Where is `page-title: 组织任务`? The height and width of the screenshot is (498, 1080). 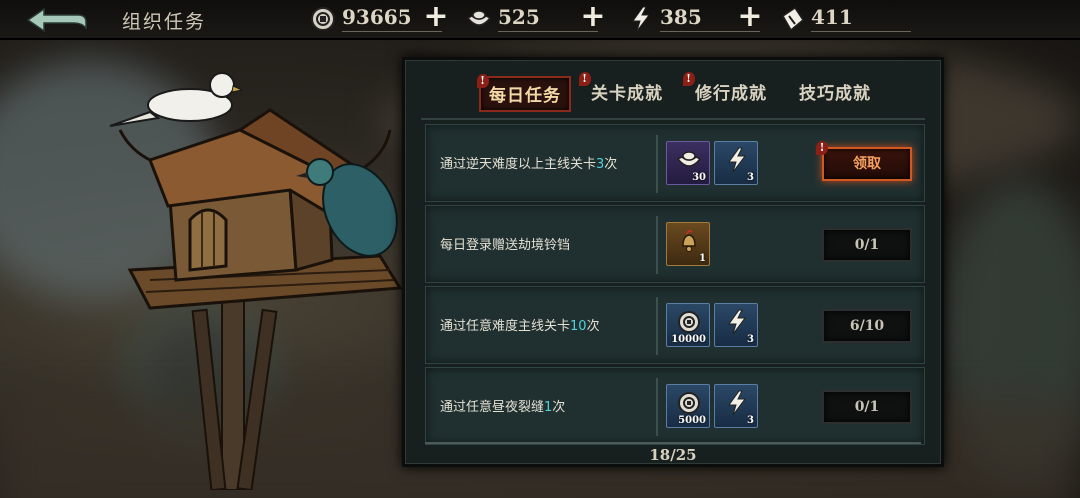
page-title: 组织任务 is located at coordinates (164, 22).